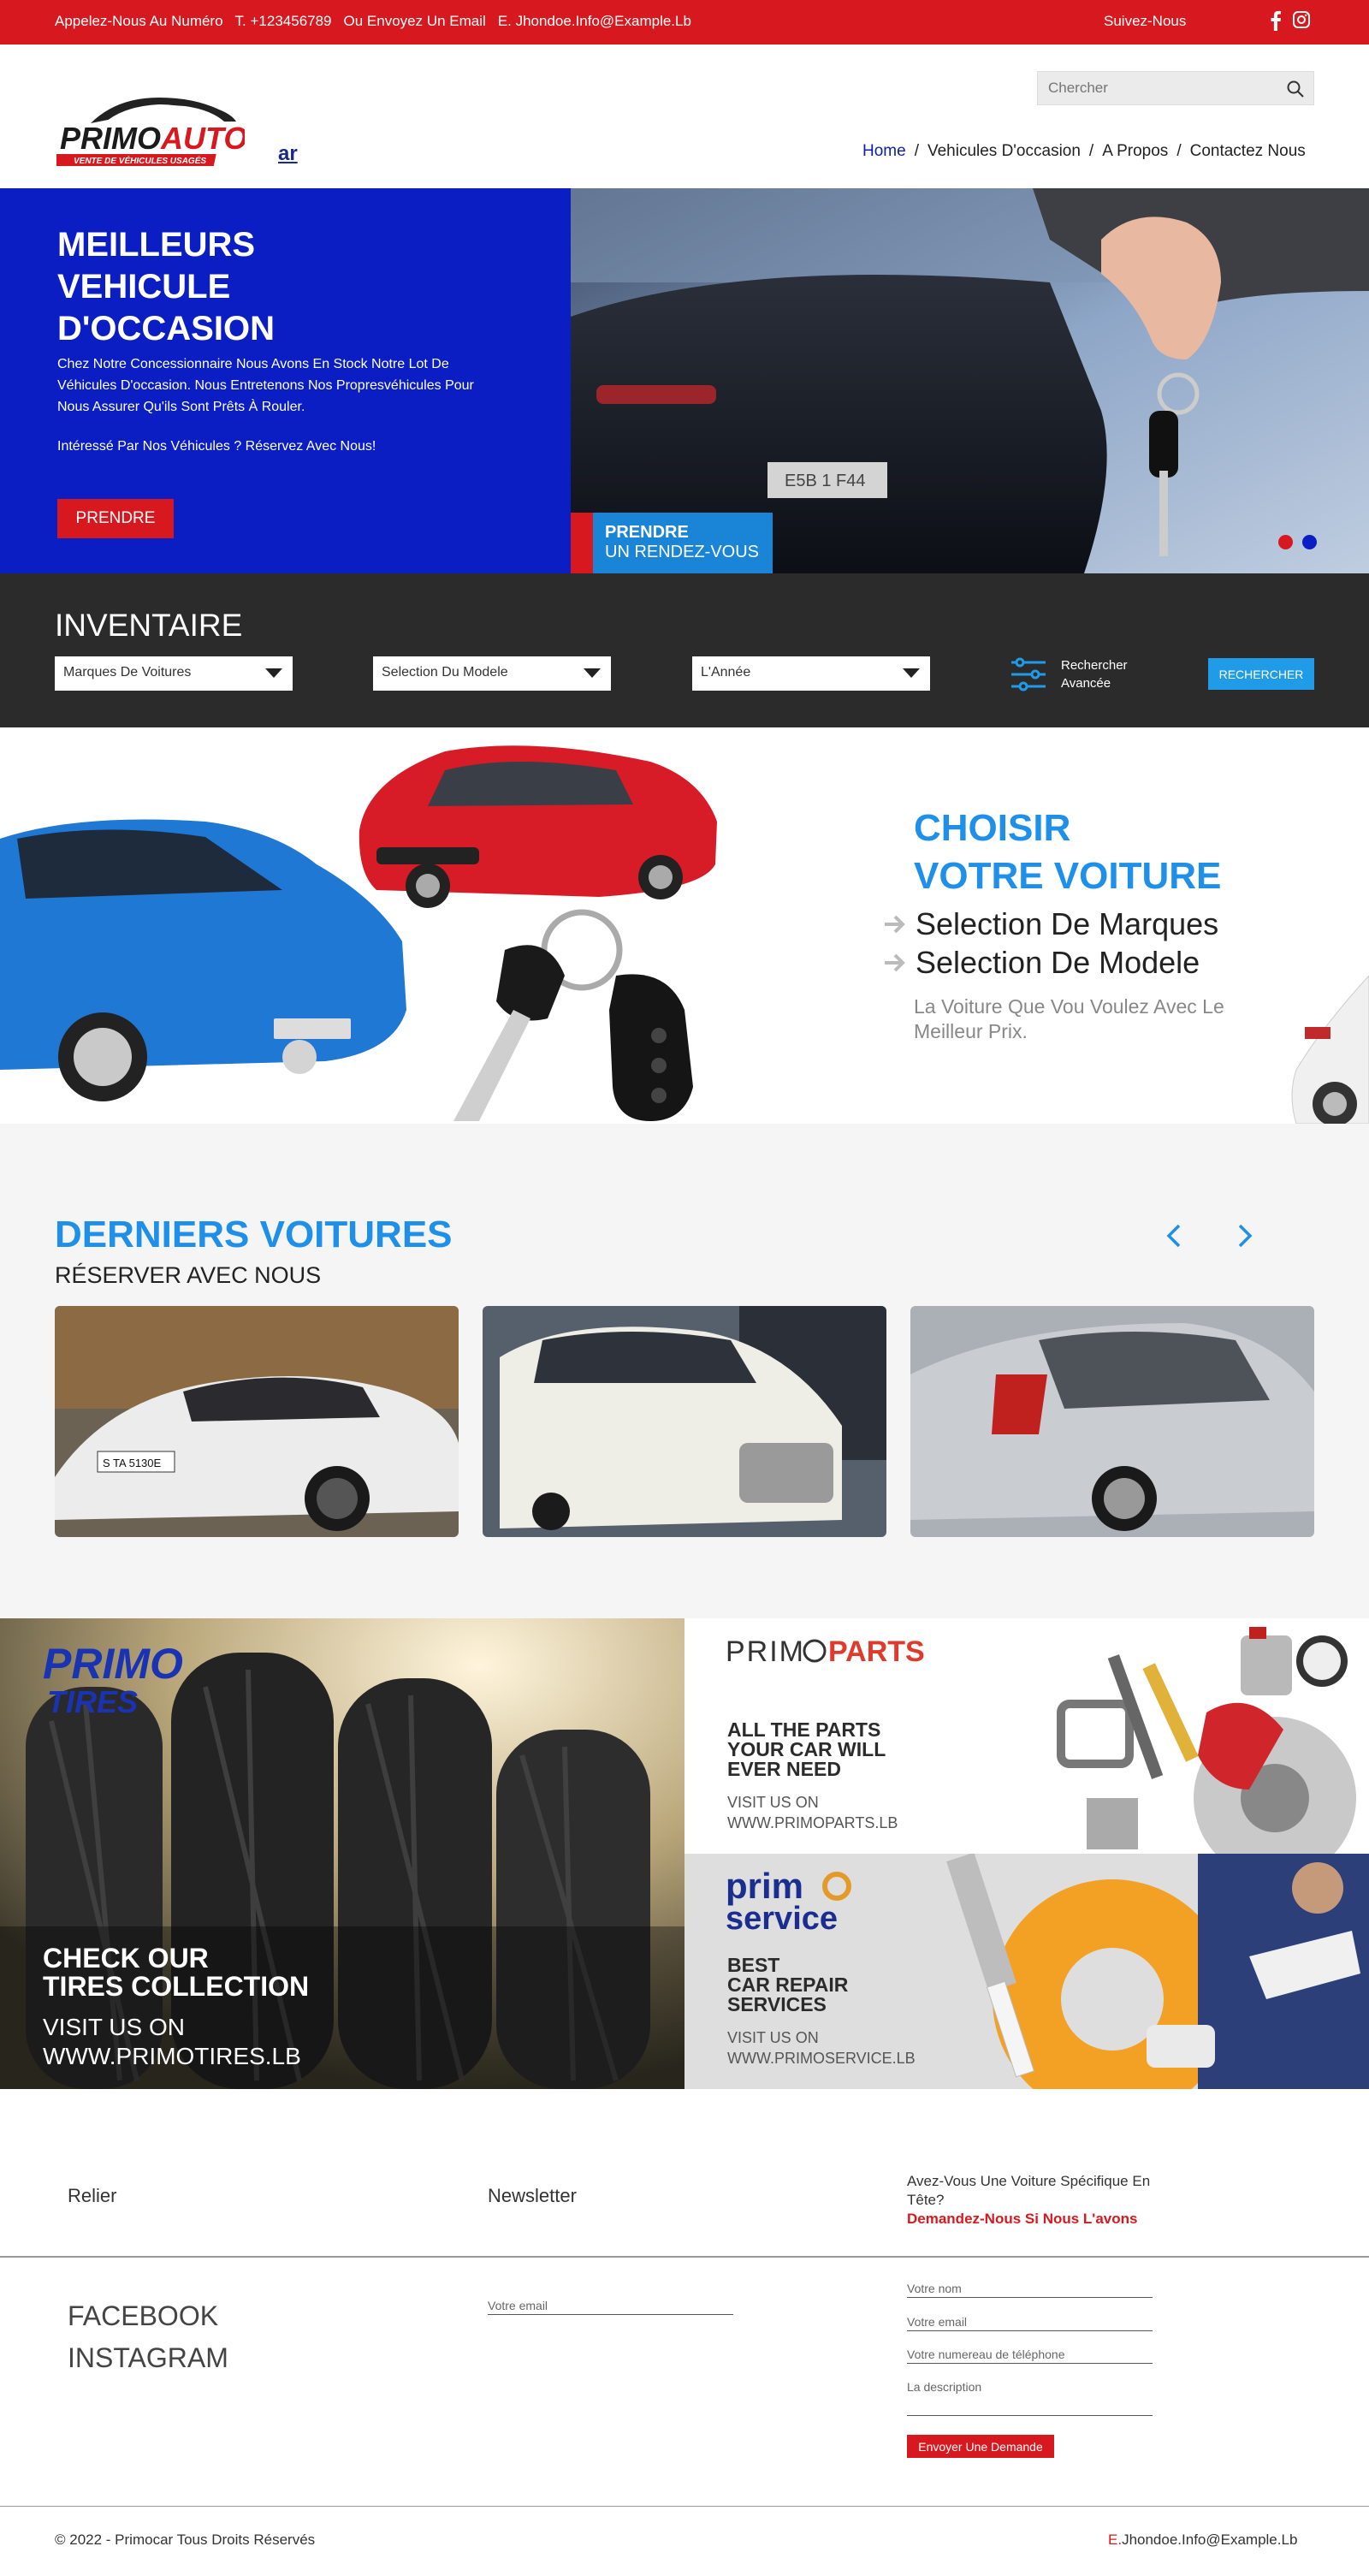 This screenshot has height=2576, width=1369. What do you see at coordinates (764, 1886) in the screenshot?
I see `service-logo-line1: prim` at bounding box center [764, 1886].